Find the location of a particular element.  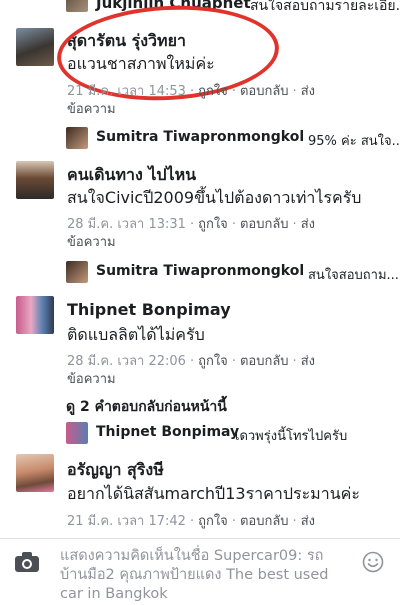

comment-text: ติดแบลลิตได้ไม่ครับ is located at coordinates (136, 334).